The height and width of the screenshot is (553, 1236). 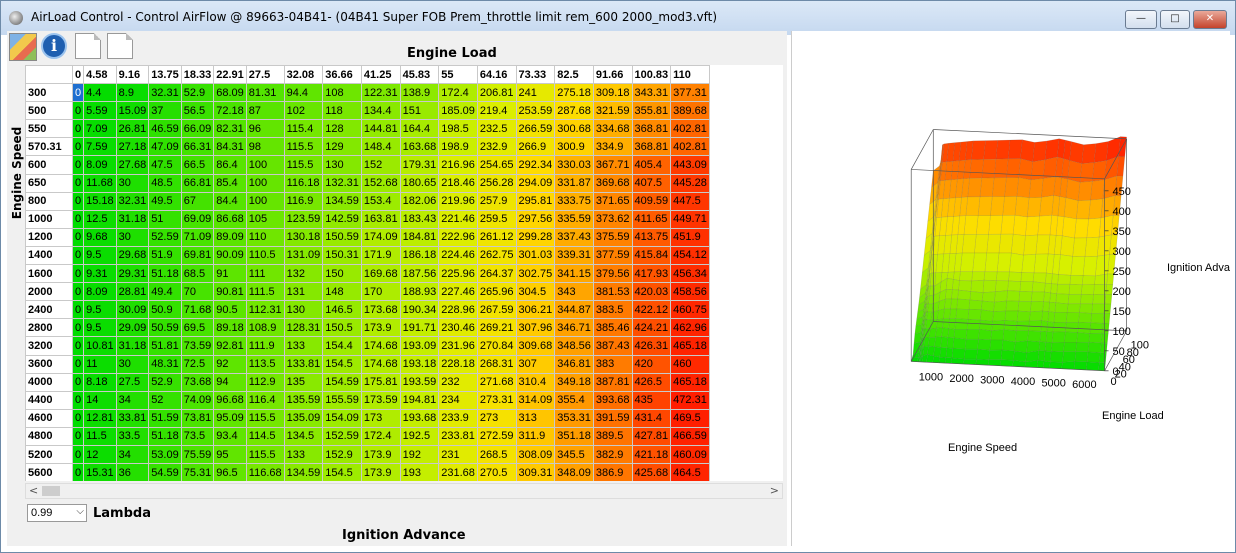 What do you see at coordinates (132, 274) in the screenshot?
I see `table-cell: 29.31` at bounding box center [132, 274].